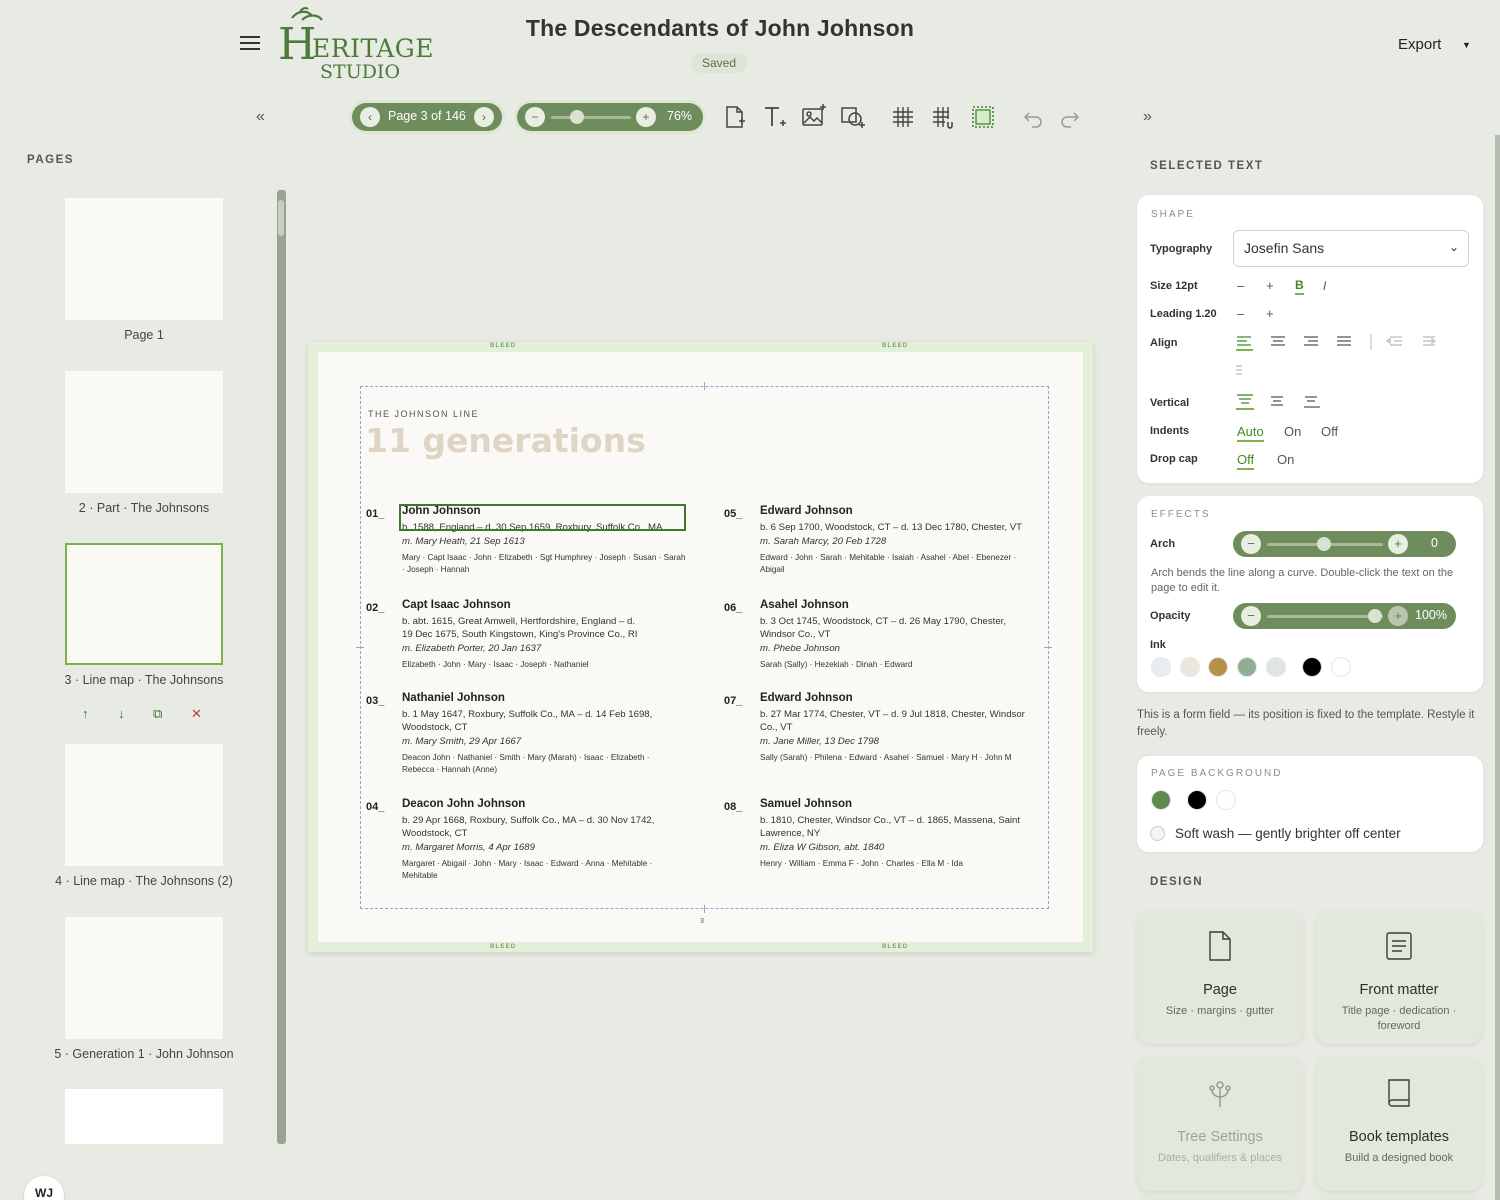  I want to click on align-right-icon, so click(1311, 341).